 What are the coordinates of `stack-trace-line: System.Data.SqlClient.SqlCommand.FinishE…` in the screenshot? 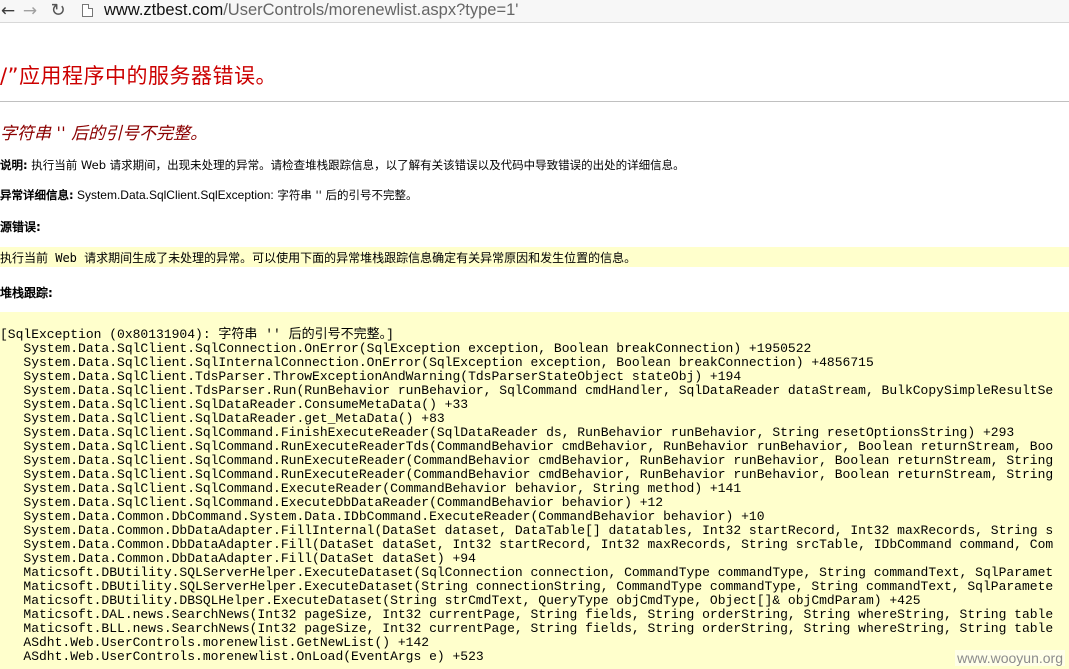 It's located at (507, 432).